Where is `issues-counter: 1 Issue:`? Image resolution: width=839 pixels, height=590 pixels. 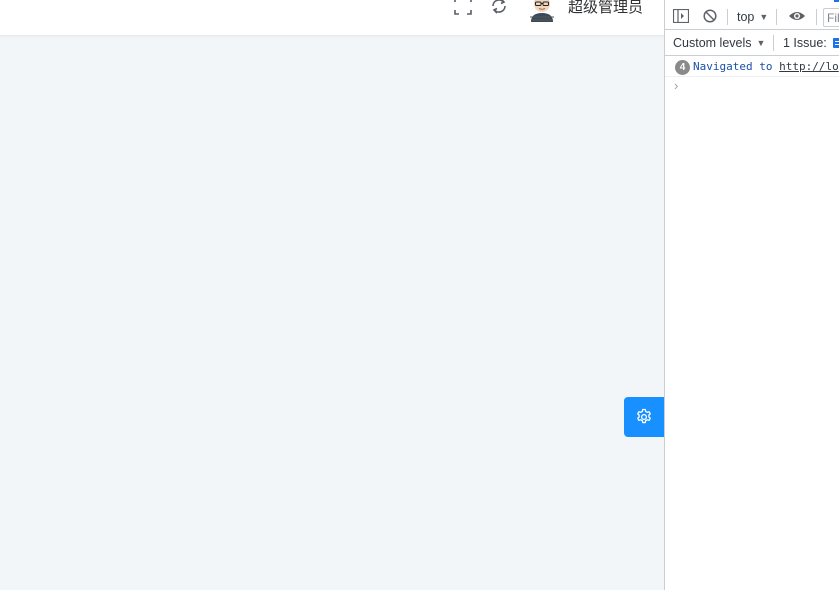 issues-counter: 1 Issue: is located at coordinates (811, 43).